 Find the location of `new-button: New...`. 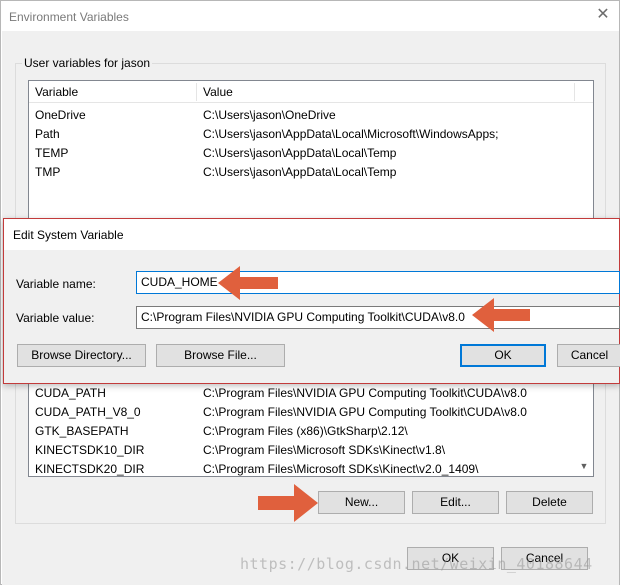

new-button: New... is located at coordinates (361, 502).